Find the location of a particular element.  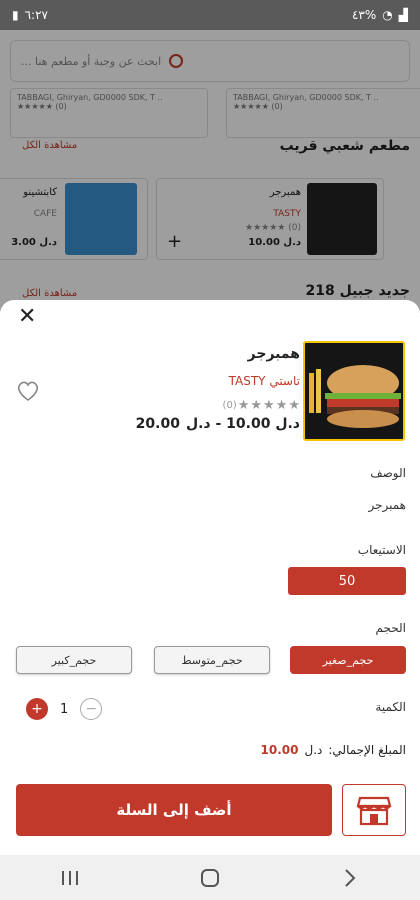

heart-icon is located at coordinates (28, 391).